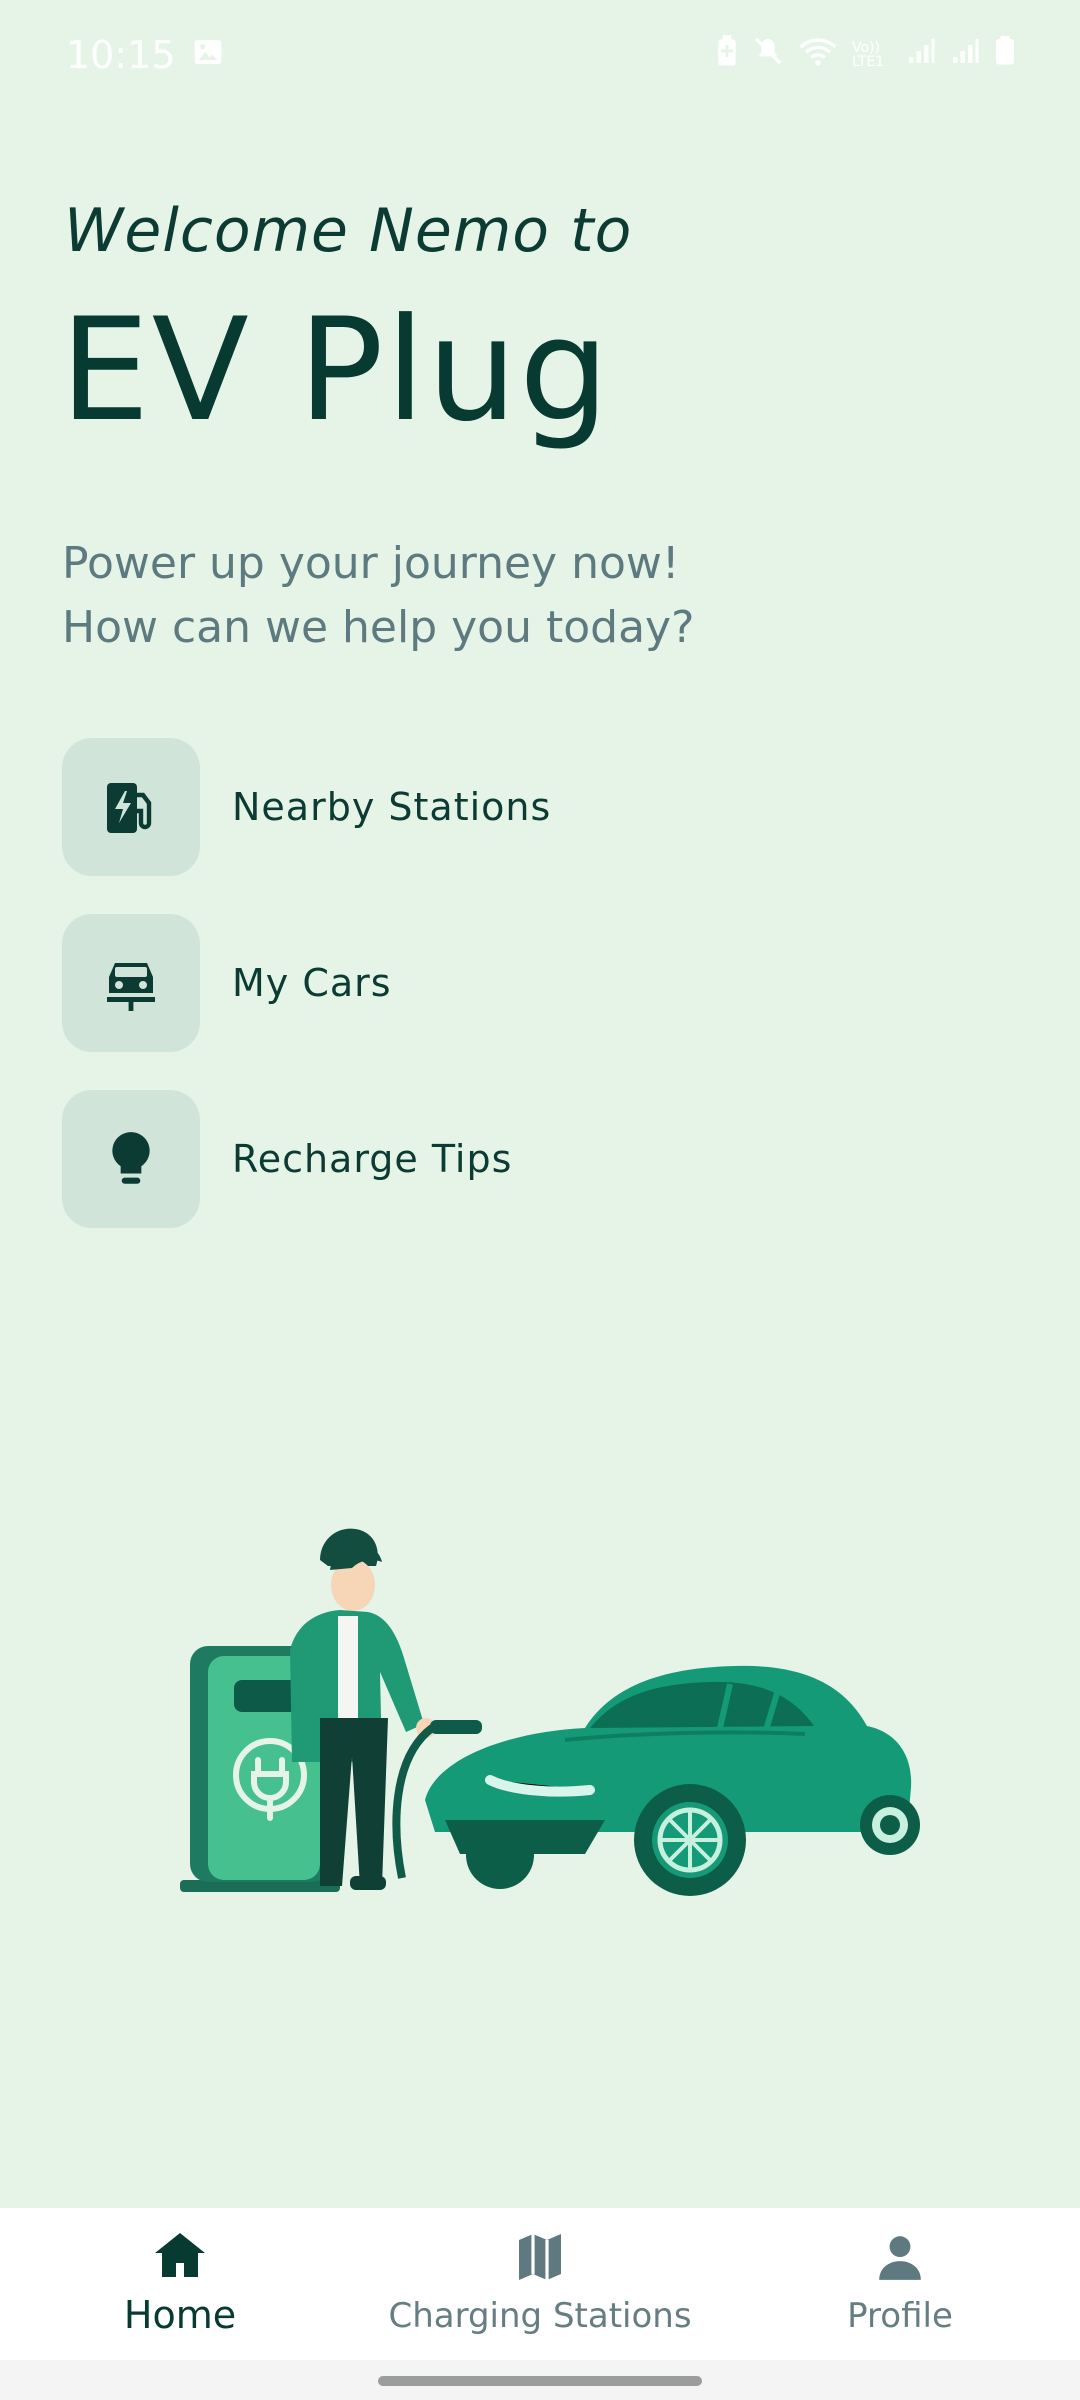  What do you see at coordinates (1005, 55) in the screenshot?
I see `battery-icon` at bounding box center [1005, 55].